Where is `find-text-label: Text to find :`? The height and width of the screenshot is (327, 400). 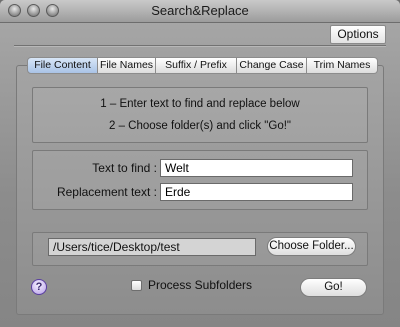 find-text-label: Text to find : is located at coordinates (124, 168).